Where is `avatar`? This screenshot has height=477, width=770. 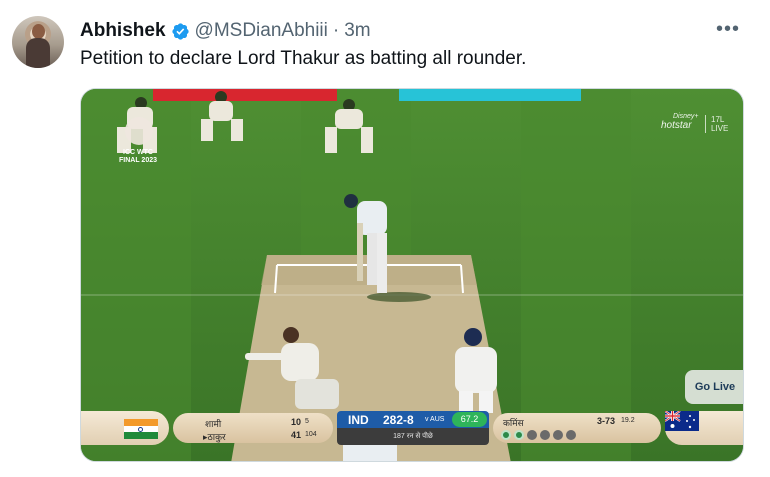
avatar is located at coordinates (38, 42).